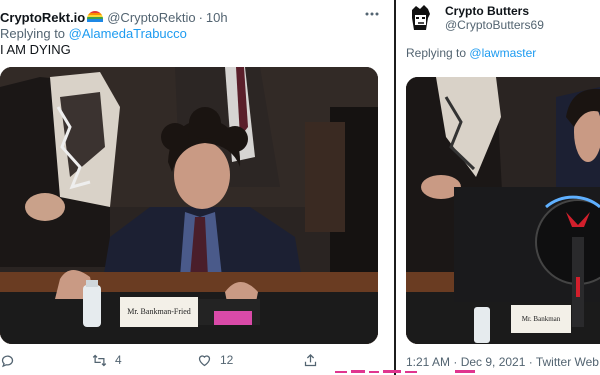 The height and width of the screenshot is (375, 600). I want to click on replying-to: Replying to @lawmaster, so click(471, 53).